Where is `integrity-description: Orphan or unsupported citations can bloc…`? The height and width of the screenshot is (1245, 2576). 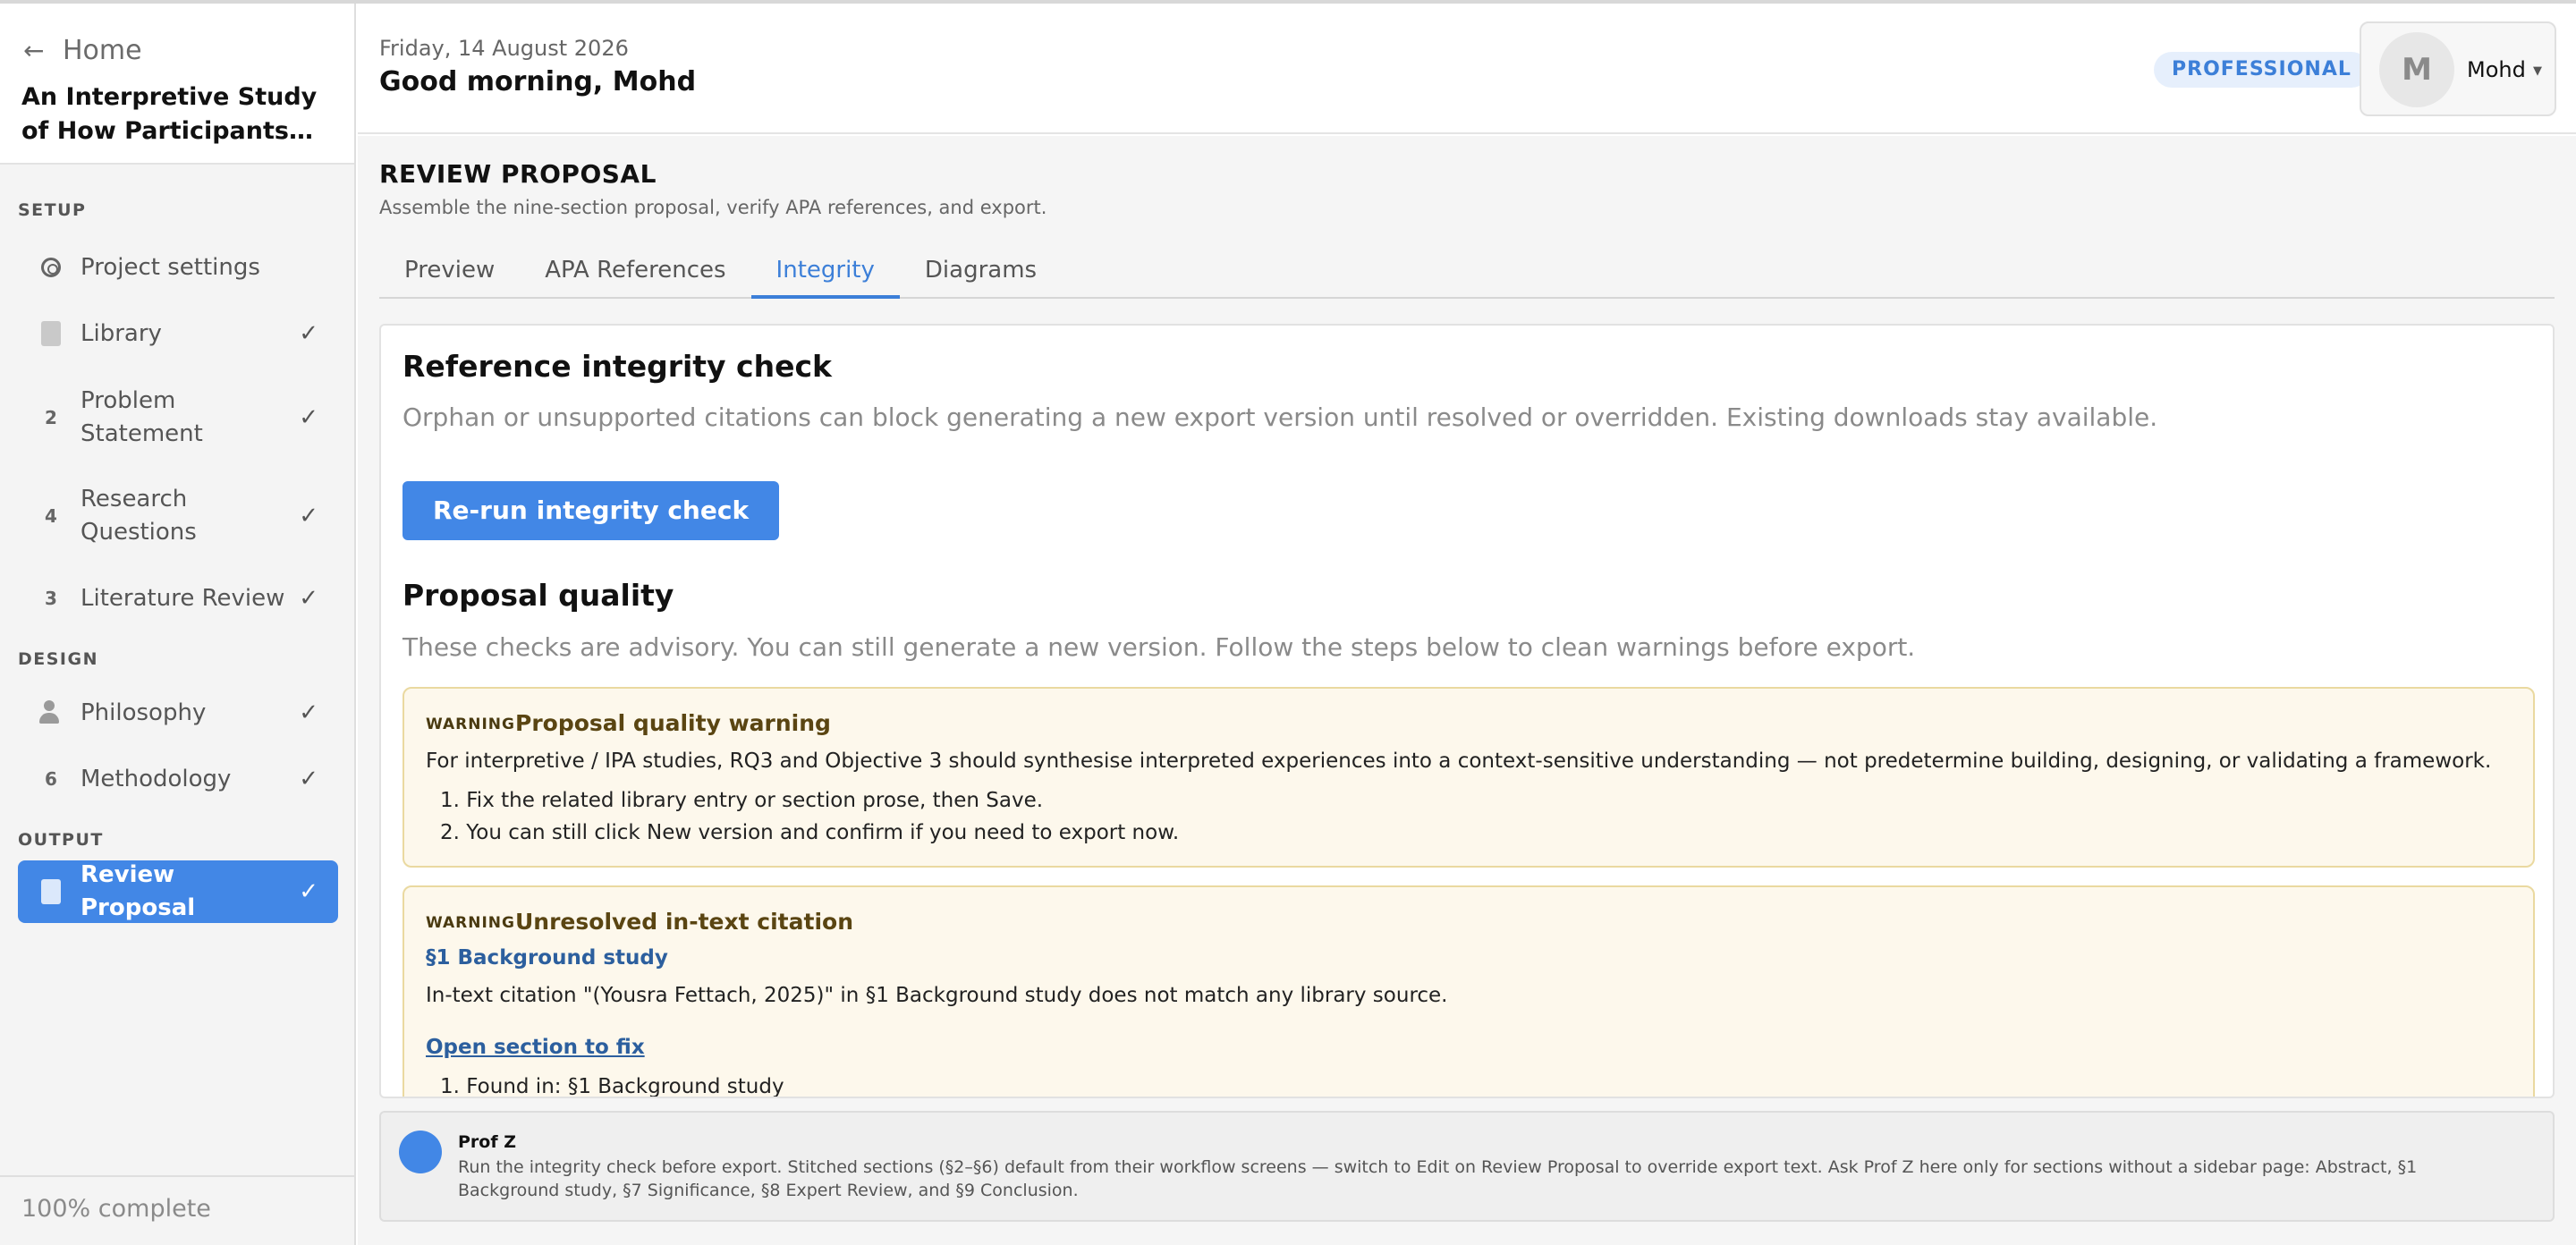 integrity-description: Orphan or unsupported citations can bloc… is located at coordinates (1280, 417).